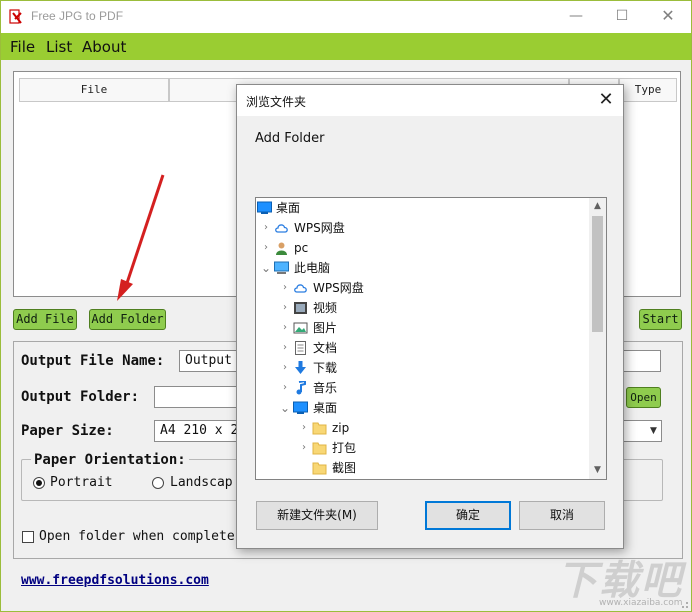 This screenshot has height=612, width=692. I want to click on tree-item-label: 视频, so click(325, 308).